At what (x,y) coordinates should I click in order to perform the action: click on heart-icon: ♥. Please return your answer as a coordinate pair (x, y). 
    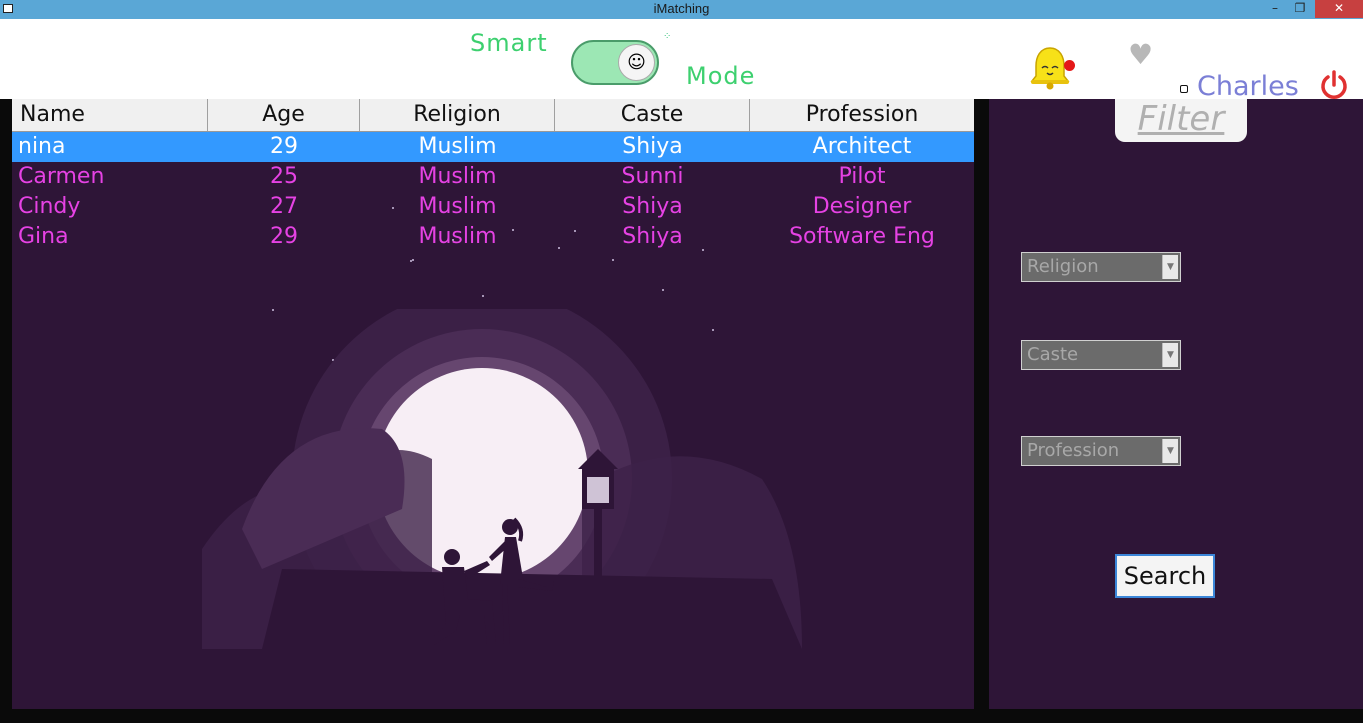
    Looking at the image, I should click on (1140, 54).